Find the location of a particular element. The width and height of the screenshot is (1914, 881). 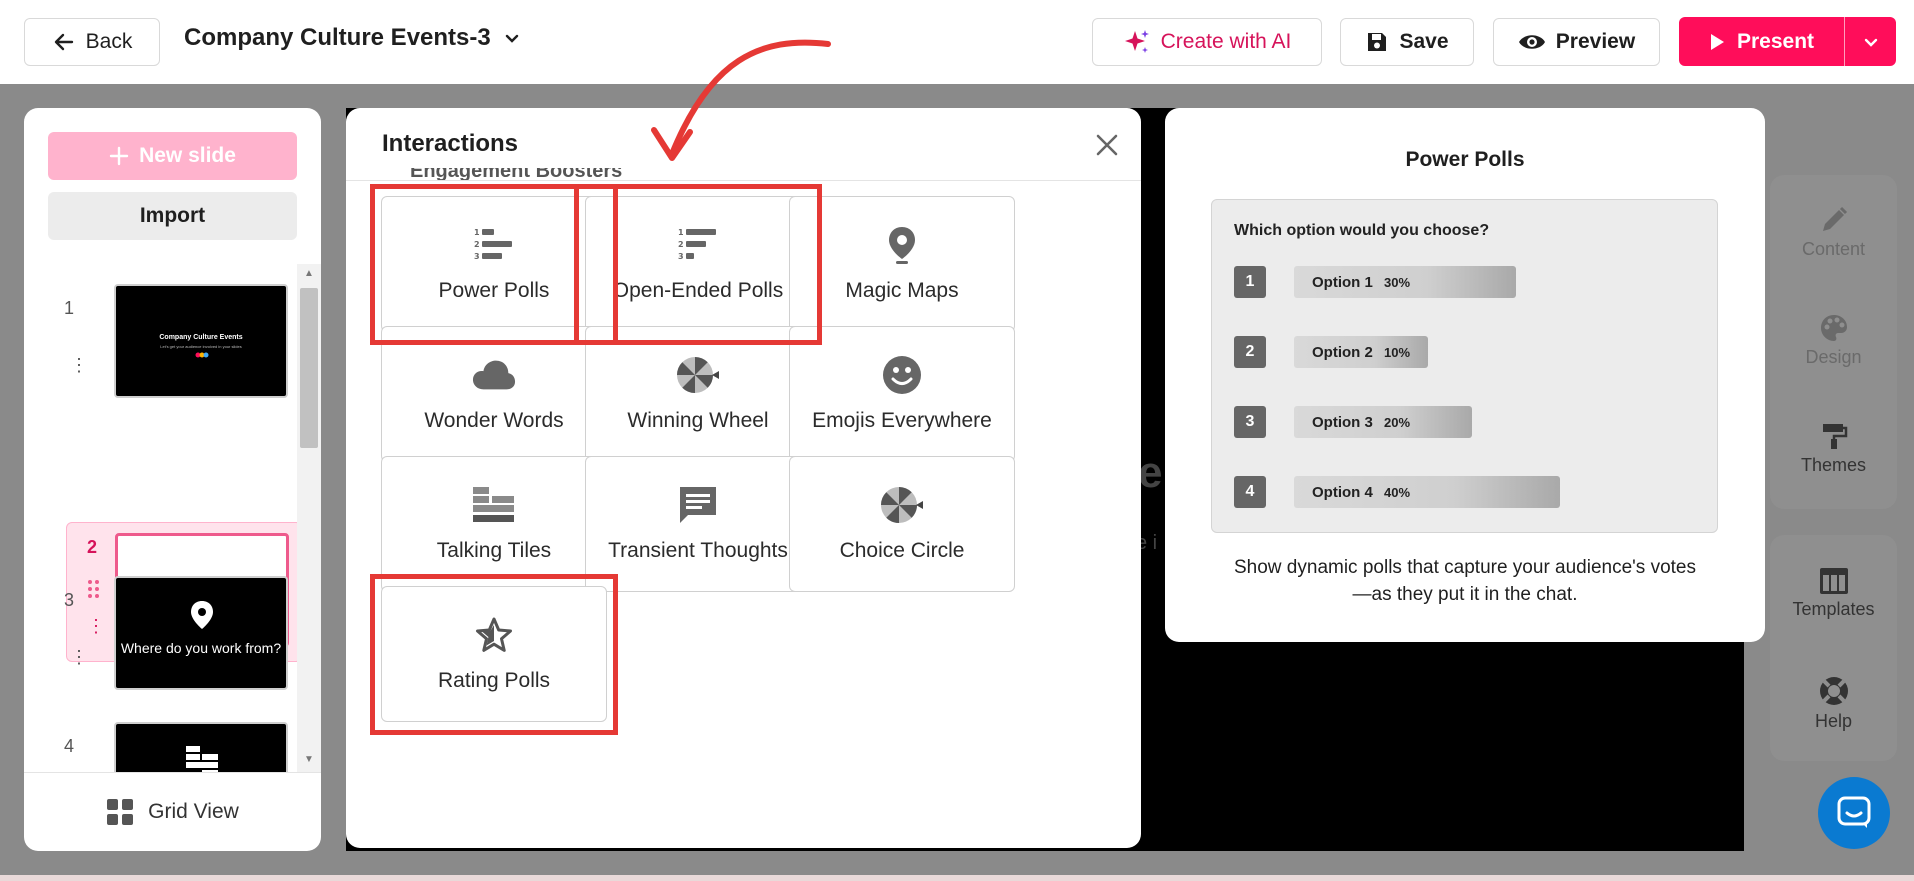

slide-thumbnail is located at coordinates (201, 747).